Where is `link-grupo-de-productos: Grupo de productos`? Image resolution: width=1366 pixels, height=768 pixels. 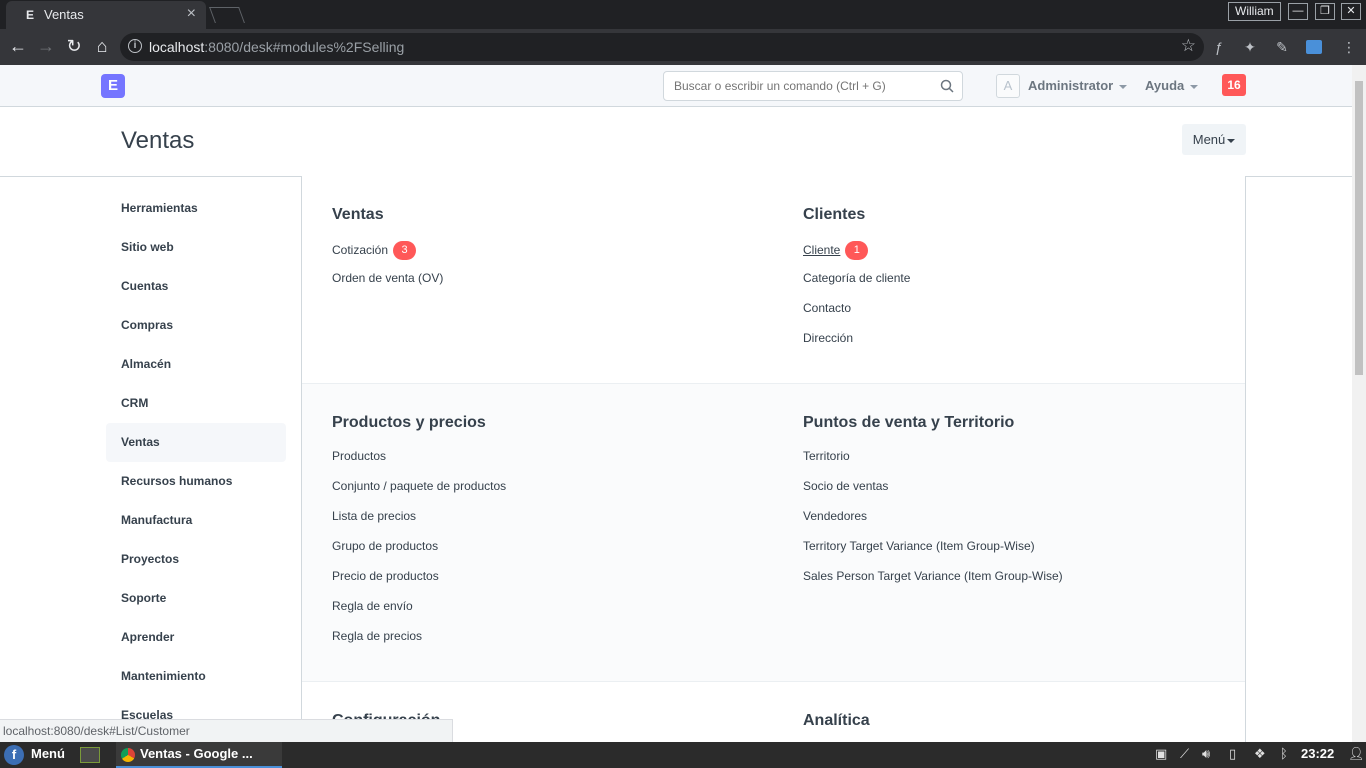
link-grupo-de-productos: Grupo de productos is located at coordinates (419, 554).